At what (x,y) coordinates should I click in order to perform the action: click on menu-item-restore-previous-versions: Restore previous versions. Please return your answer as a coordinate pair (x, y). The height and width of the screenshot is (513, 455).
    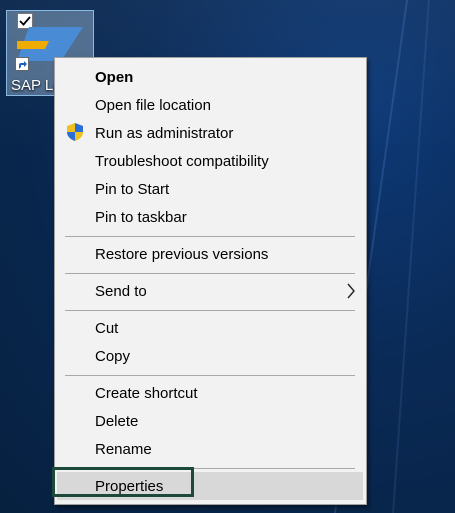
    Looking at the image, I should click on (210, 254).